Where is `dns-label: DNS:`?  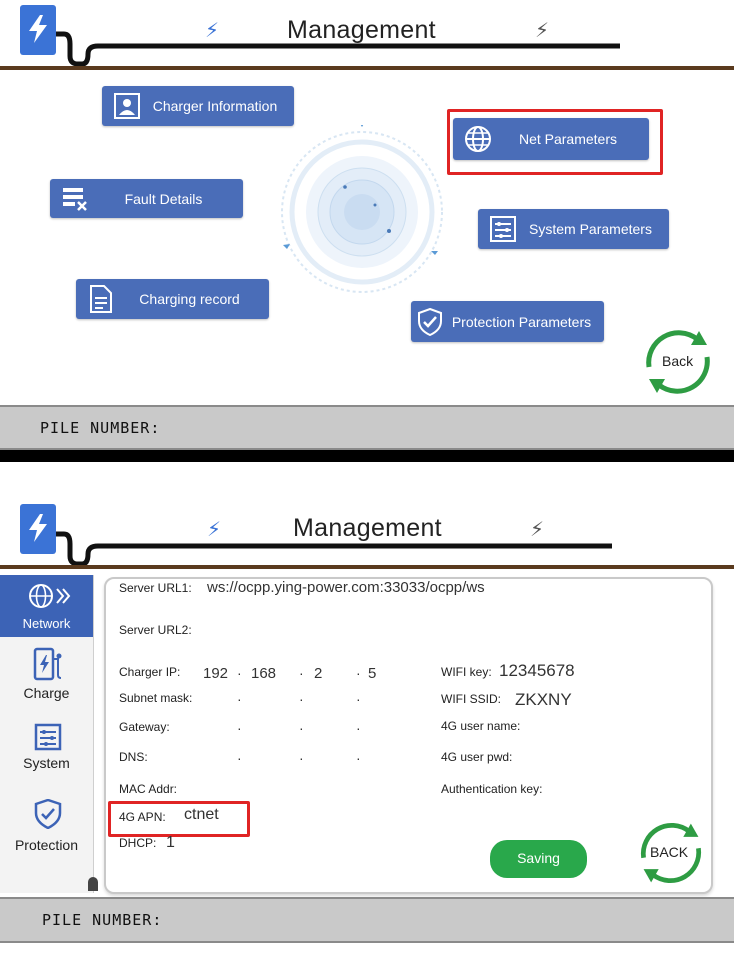 dns-label: DNS: is located at coordinates (133, 757).